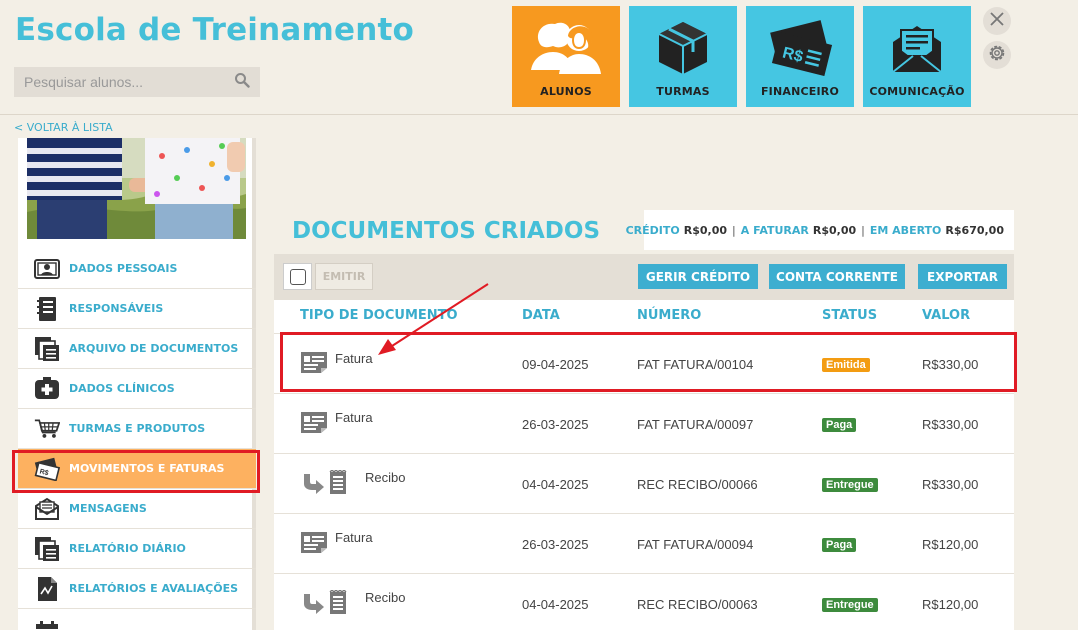  What do you see at coordinates (566, 91) in the screenshot?
I see `nav-tile-label: ALUNOS` at bounding box center [566, 91].